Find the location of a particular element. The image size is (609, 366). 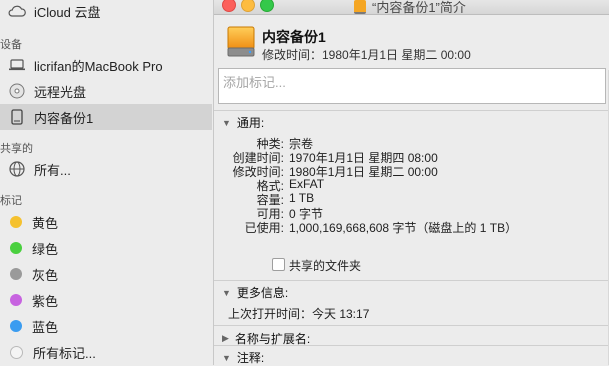

sidebar-tag-purple: 紫色 is located at coordinates (106, 300).